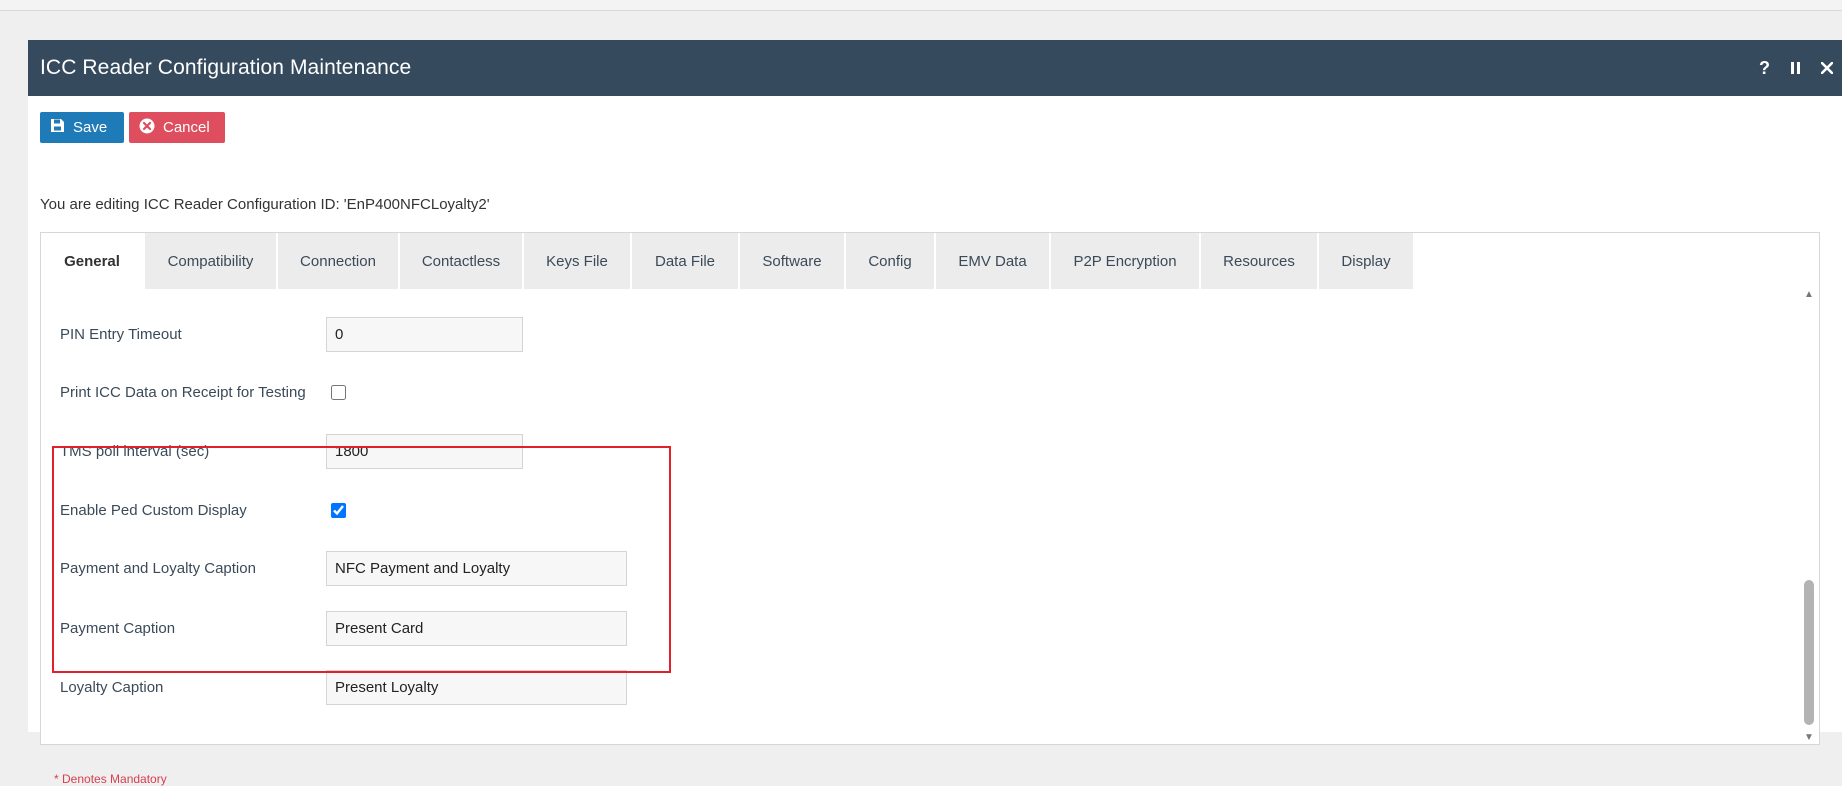 The width and height of the screenshot is (1842, 786). Describe the element at coordinates (92, 261) in the screenshot. I see `tab-general: General` at that location.